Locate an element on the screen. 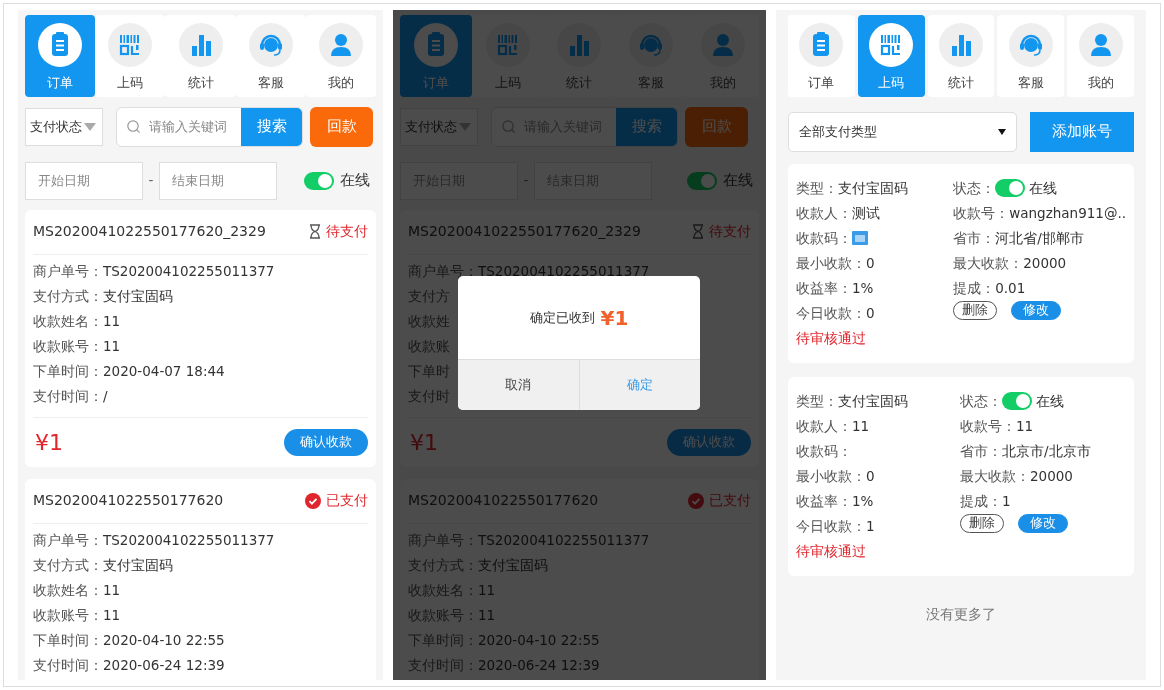  end-of-list-note: 没有更多了 is located at coordinates (961, 614).